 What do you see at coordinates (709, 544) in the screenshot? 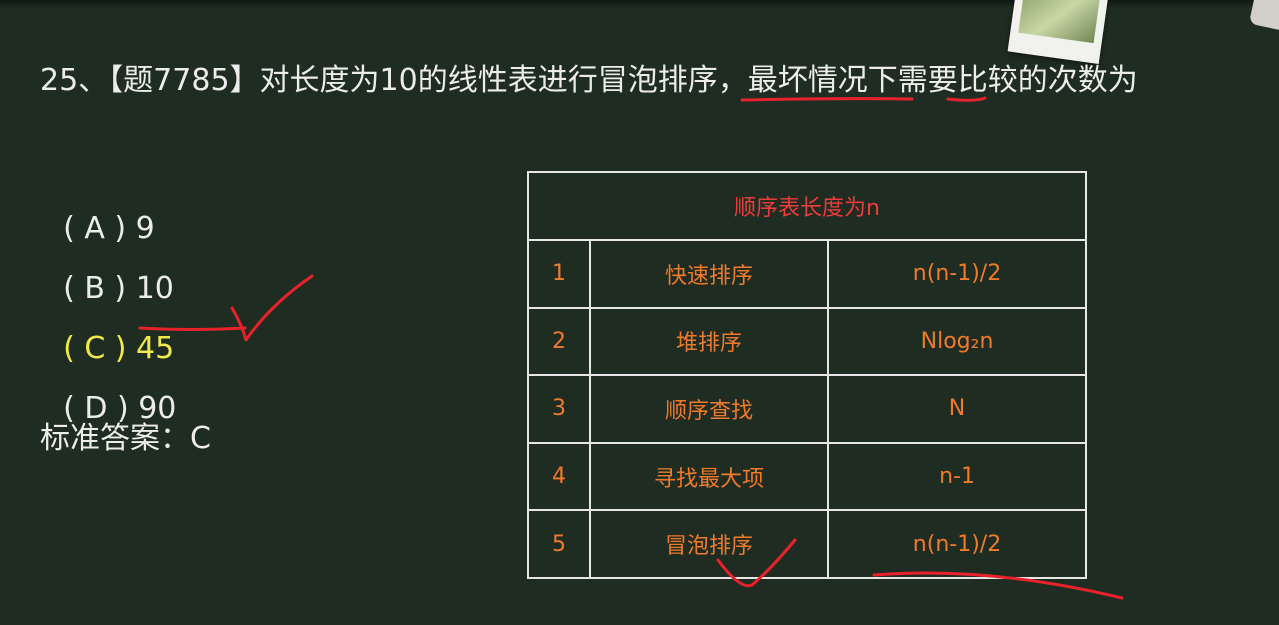
I see `row-name: 冒泡排序` at bounding box center [709, 544].